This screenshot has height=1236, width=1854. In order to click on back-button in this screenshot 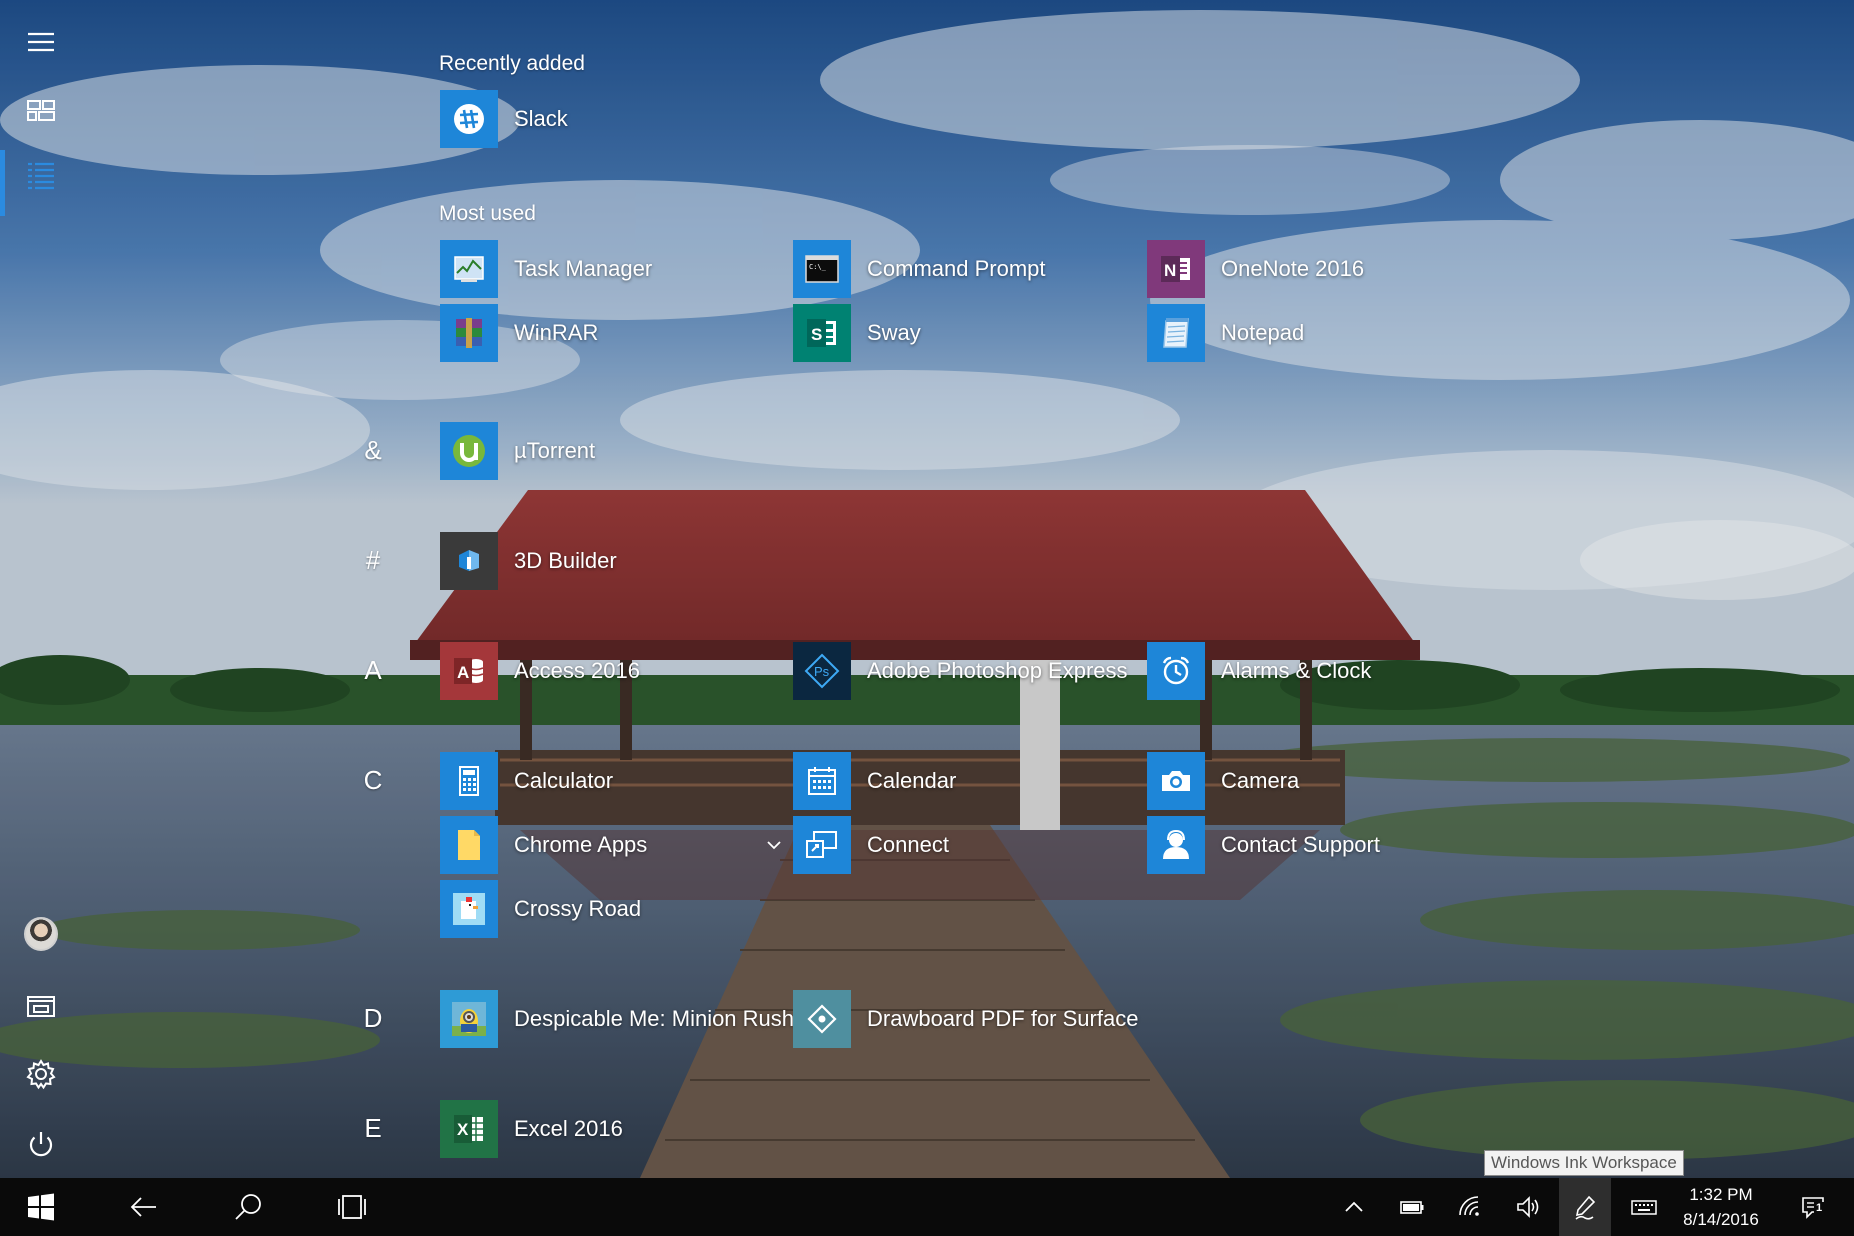, I will do `click(144, 1207)`.